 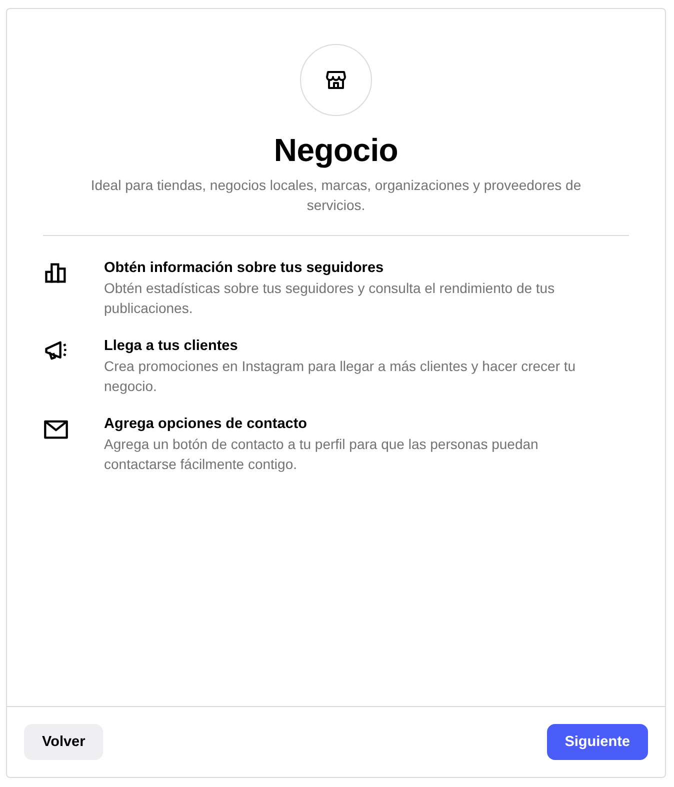 I want to click on feature-description: Crea promociones en Instagram para llegar a más clientes y hacer crecer tu negocio., so click(x=340, y=376).